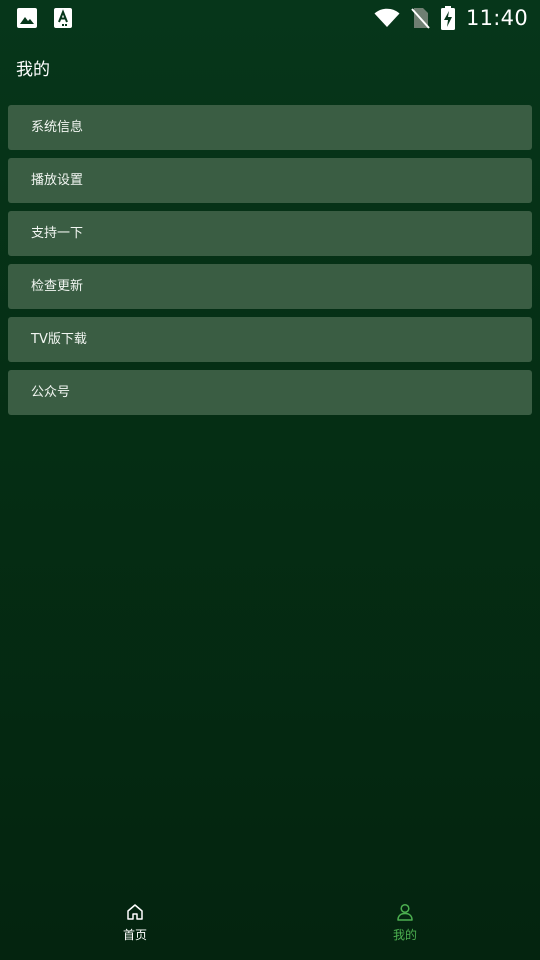 This screenshot has width=540, height=960. I want to click on status-time: 11:40, so click(496, 18).